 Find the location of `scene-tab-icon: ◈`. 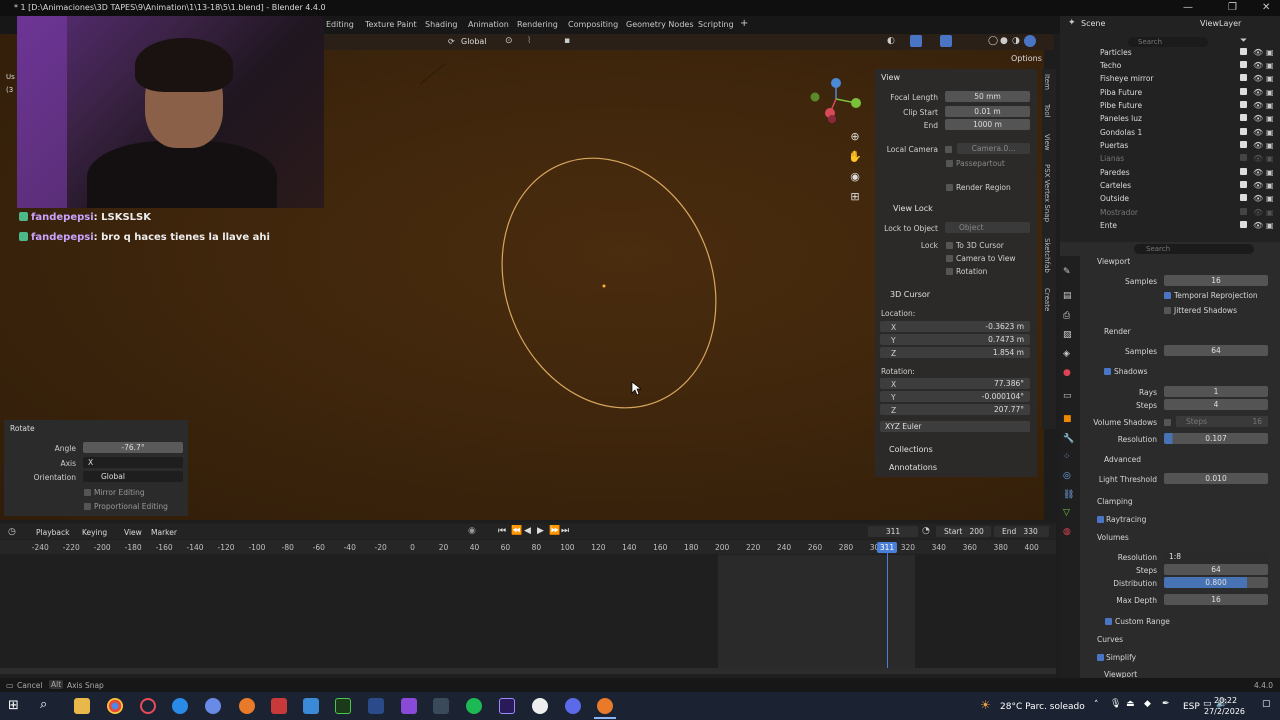

scene-tab-icon: ◈ is located at coordinates (1066, 354).